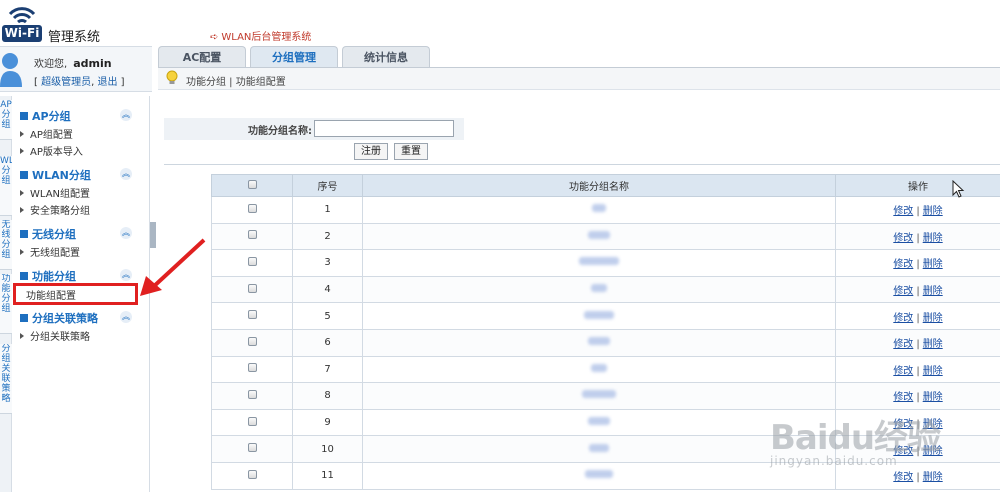  Describe the element at coordinates (55, 209) in the screenshot. I see `sidebar-item-security-policy: 安全策略分组` at that location.